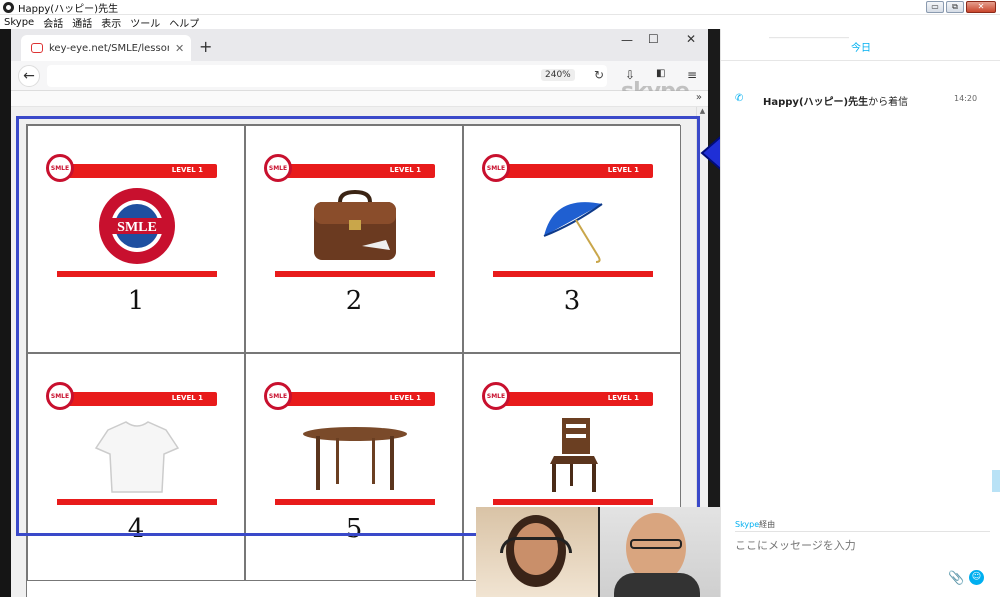 The width and height of the screenshot is (1000, 597). Describe the element at coordinates (660, 552) in the screenshot. I see `self-video` at that location.